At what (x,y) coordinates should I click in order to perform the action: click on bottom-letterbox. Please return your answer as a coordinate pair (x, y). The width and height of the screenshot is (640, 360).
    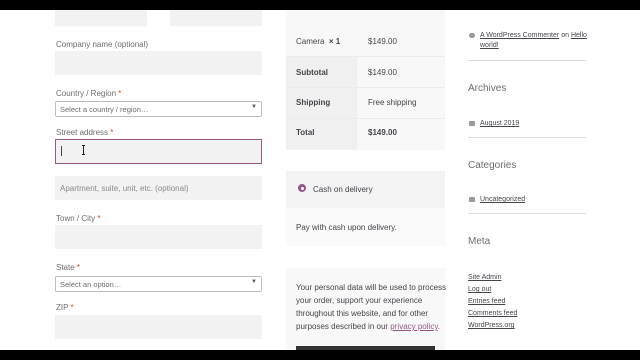
    Looking at the image, I should click on (320, 355).